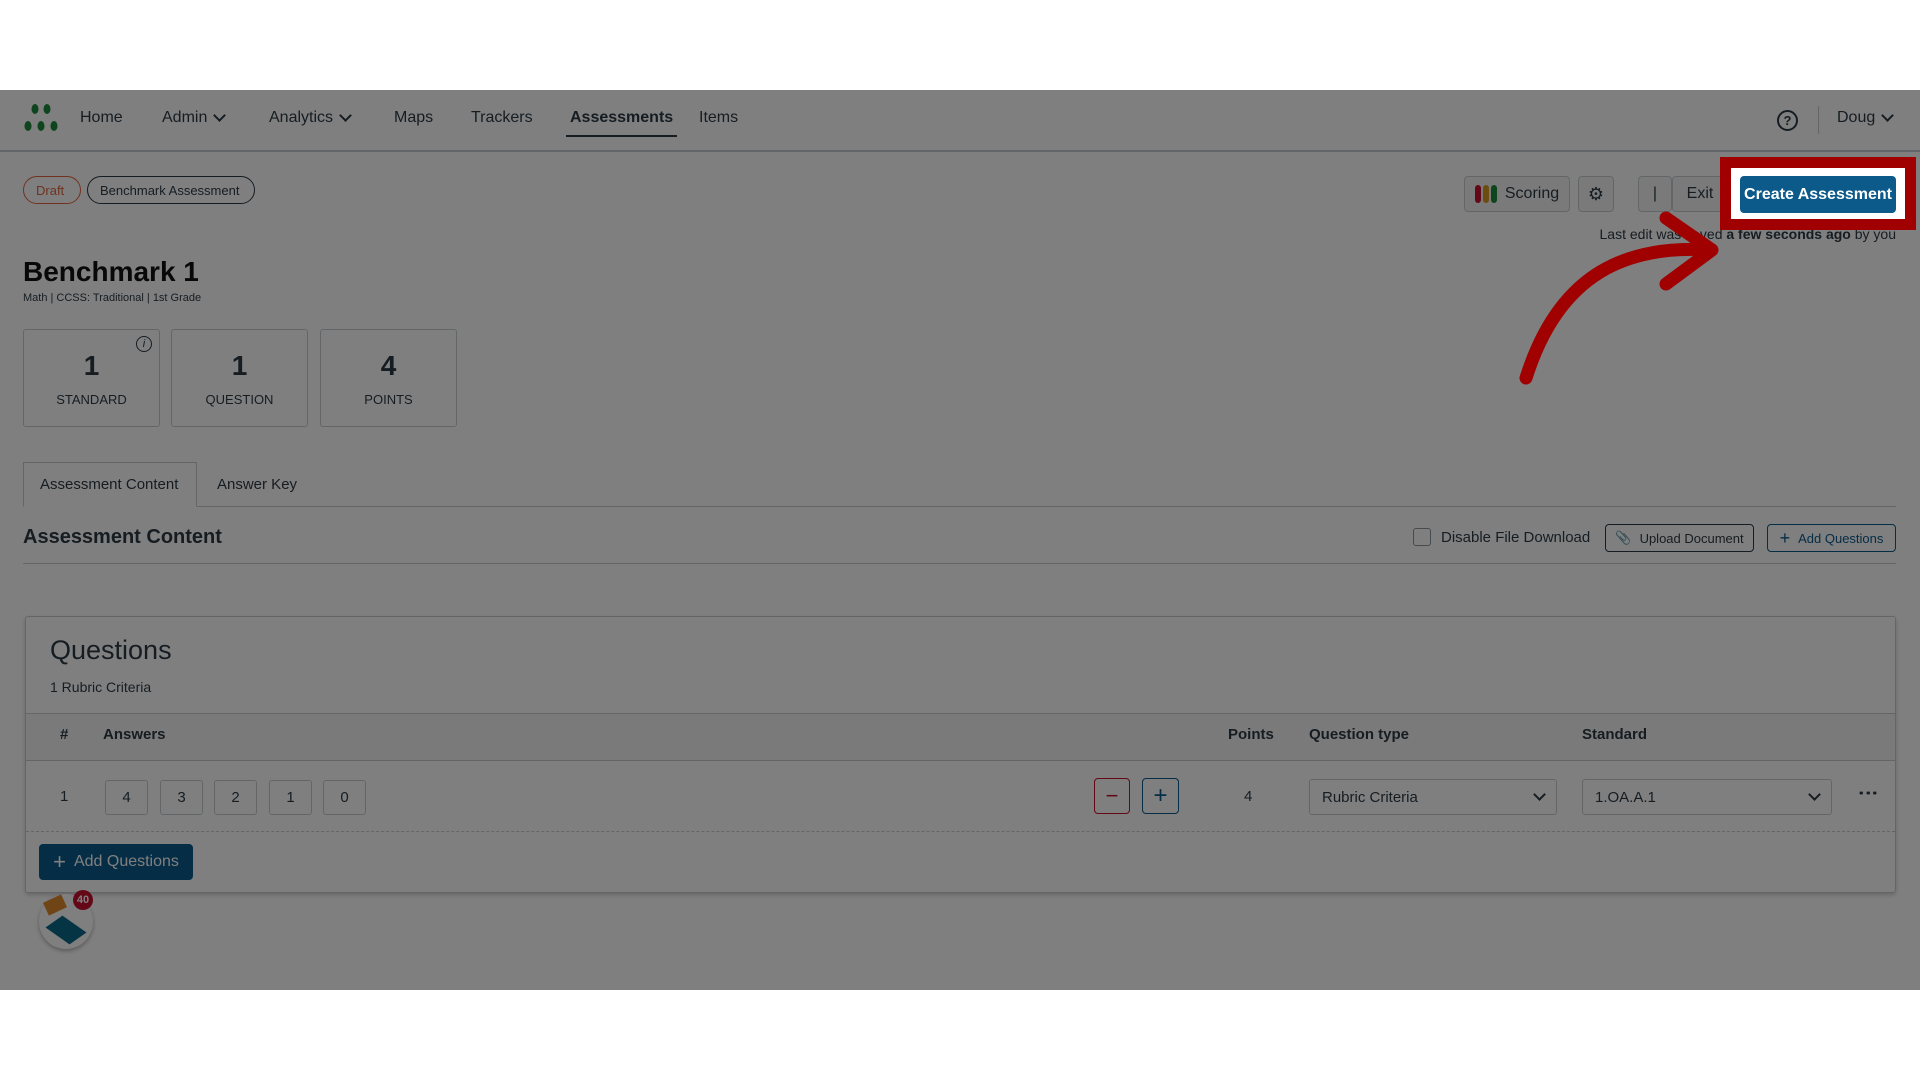 The image size is (1920, 1080). I want to click on create-assessment-button: Create Assessment, so click(1818, 194).